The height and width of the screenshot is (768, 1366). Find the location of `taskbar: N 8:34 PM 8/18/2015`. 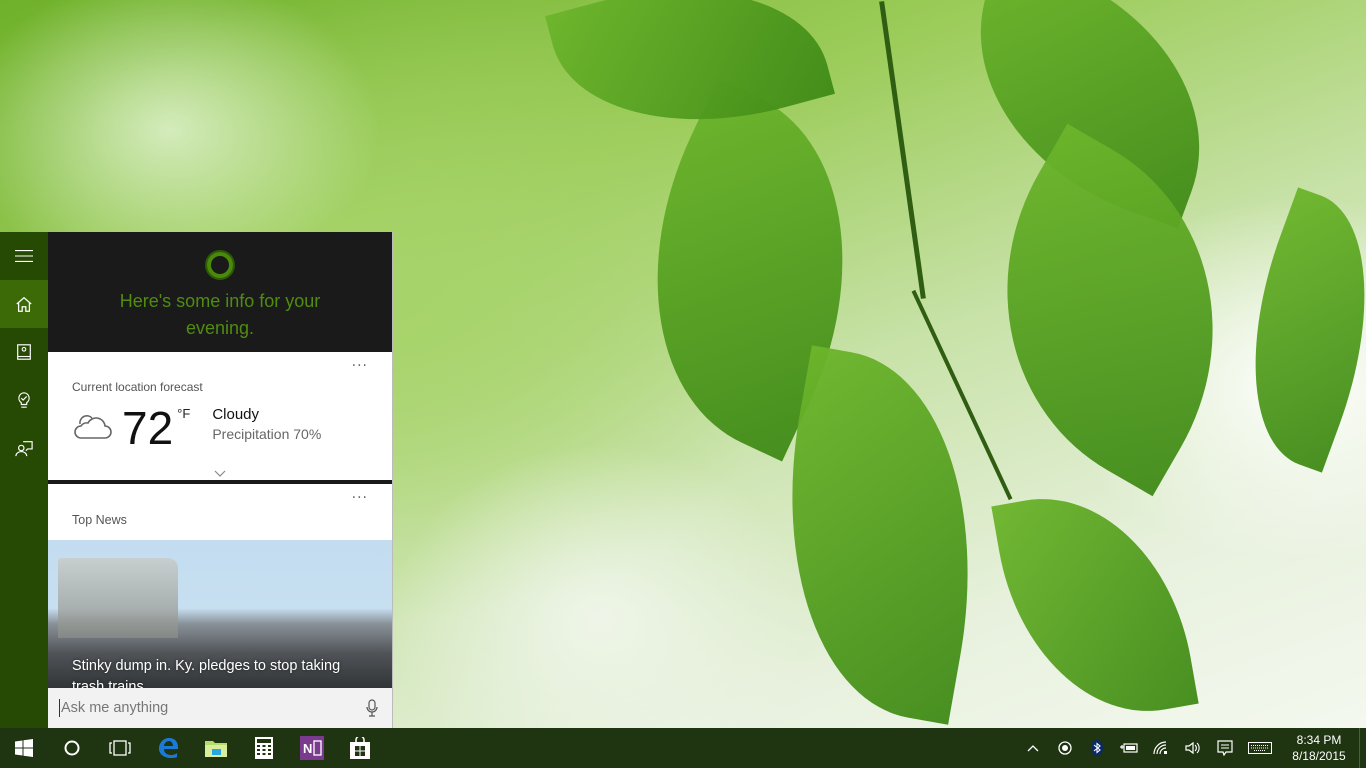

taskbar: N 8:34 PM 8/18/2015 is located at coordinates (683, 748).